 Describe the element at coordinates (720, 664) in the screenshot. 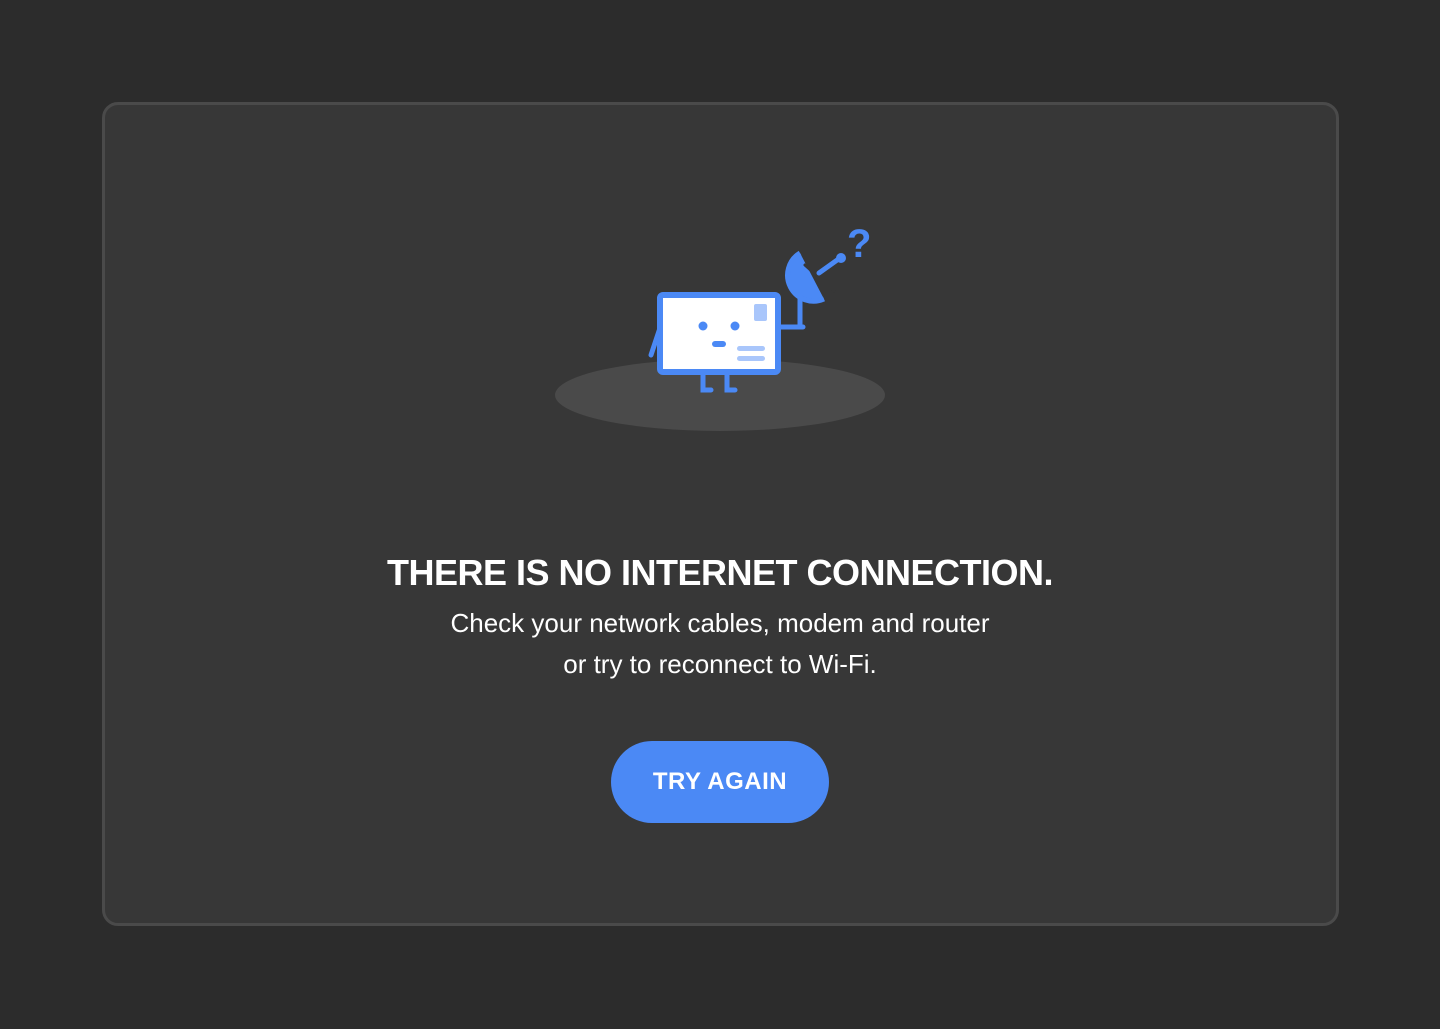

I see `error-message-line-2: or try to reconnect to Wi-Fi.` at that location.